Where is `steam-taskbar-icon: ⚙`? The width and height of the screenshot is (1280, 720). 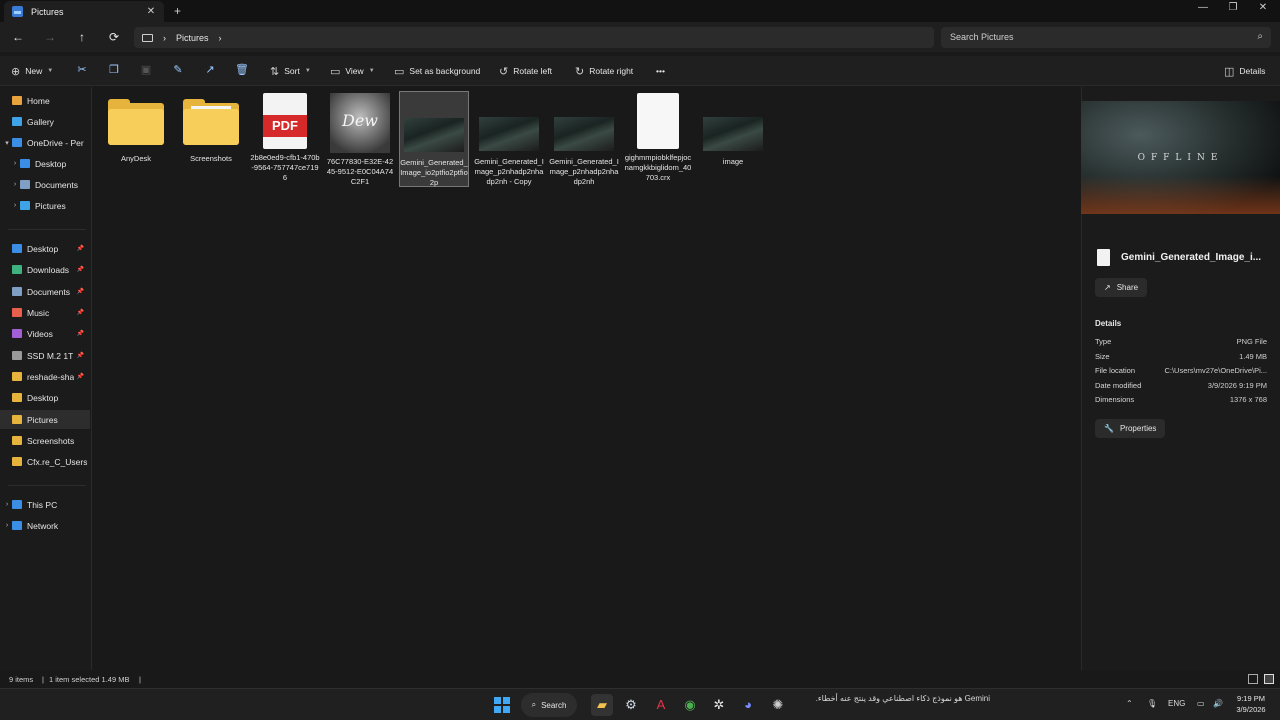
steam-taskbar-icon: ⚙ is located at coordinates (631, 705).